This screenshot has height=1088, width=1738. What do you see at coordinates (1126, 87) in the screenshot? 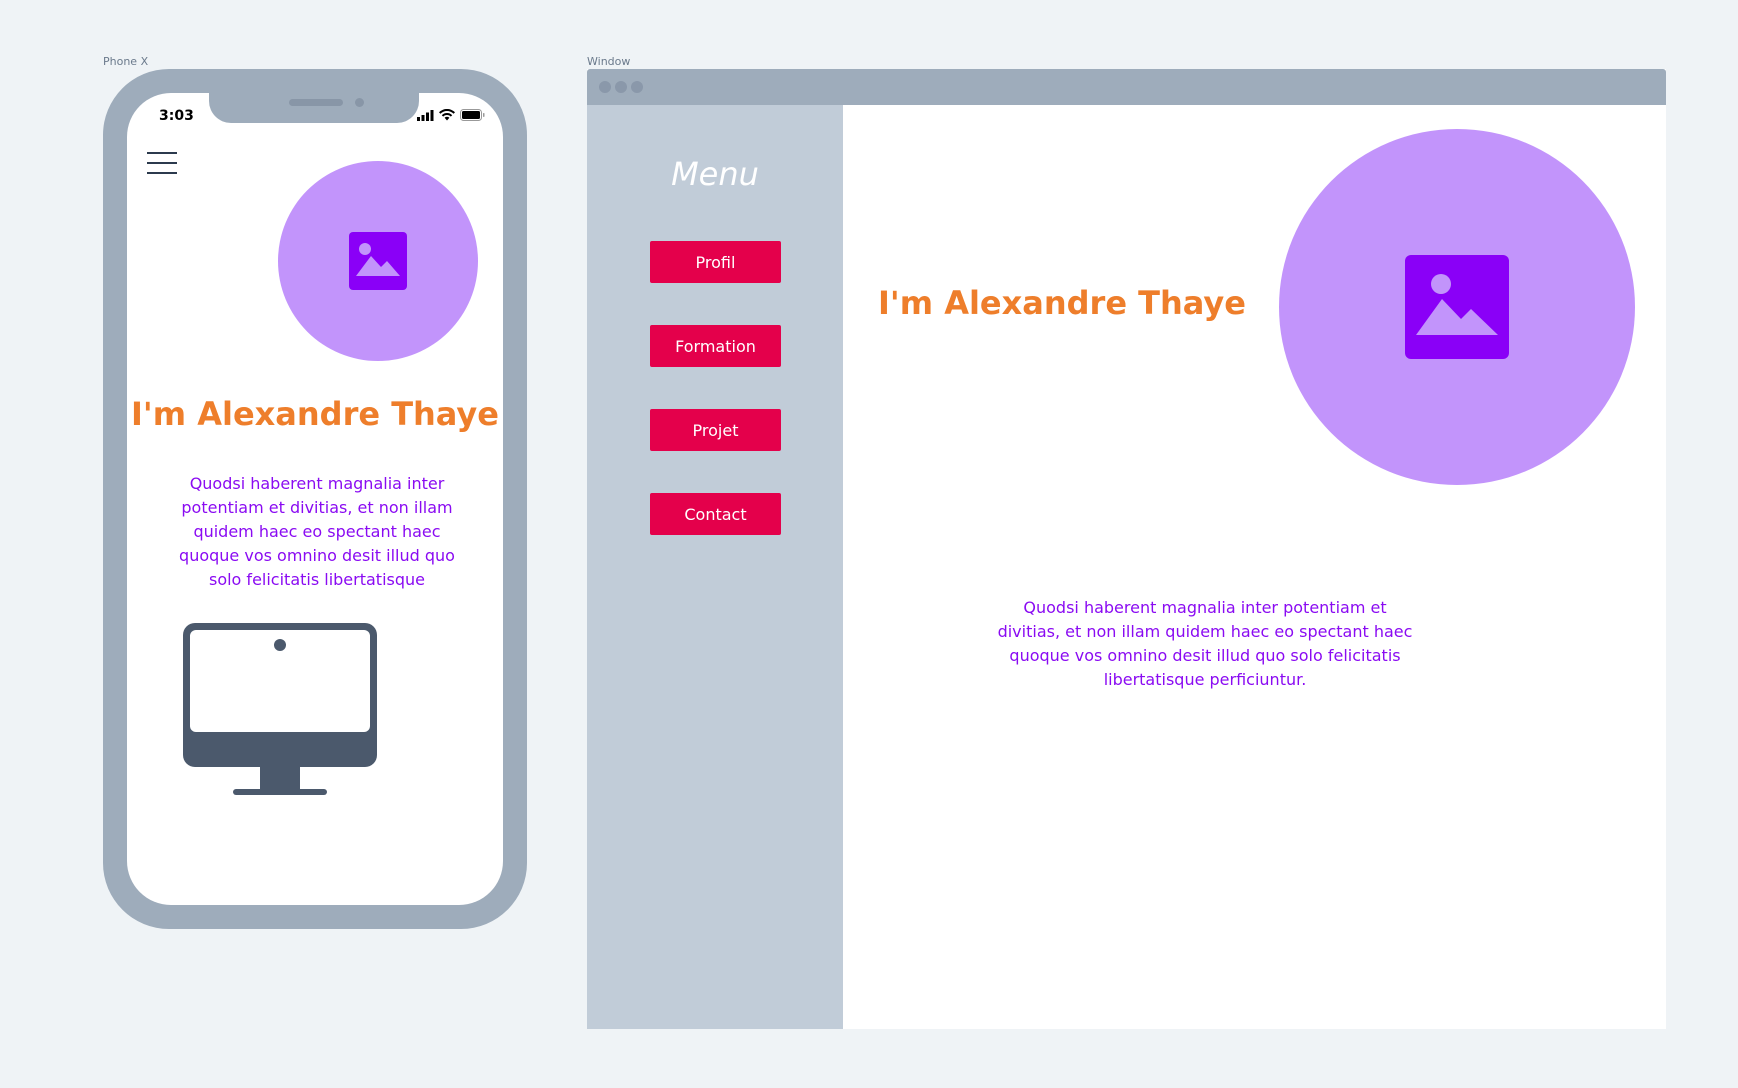
I see `window-titlebar` at bounding box center [1126, 87].